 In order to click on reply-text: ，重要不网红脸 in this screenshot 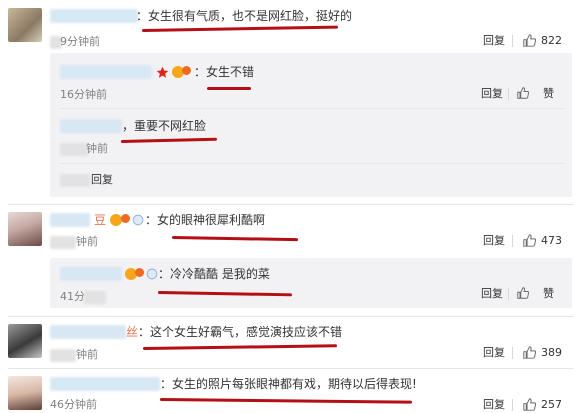, I will do `click(164, 126)`.